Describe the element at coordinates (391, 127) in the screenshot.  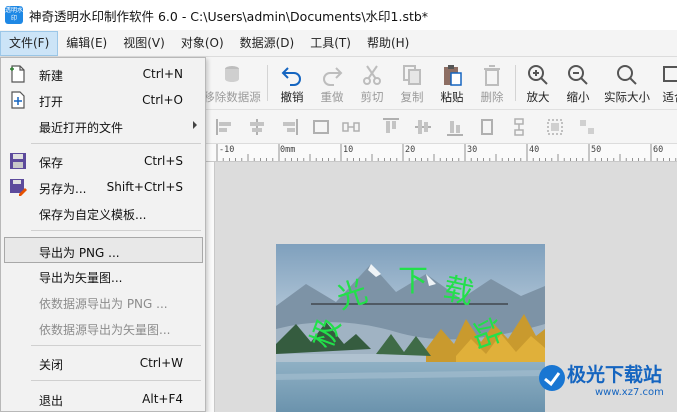
I see `align-top-icon` at that location.